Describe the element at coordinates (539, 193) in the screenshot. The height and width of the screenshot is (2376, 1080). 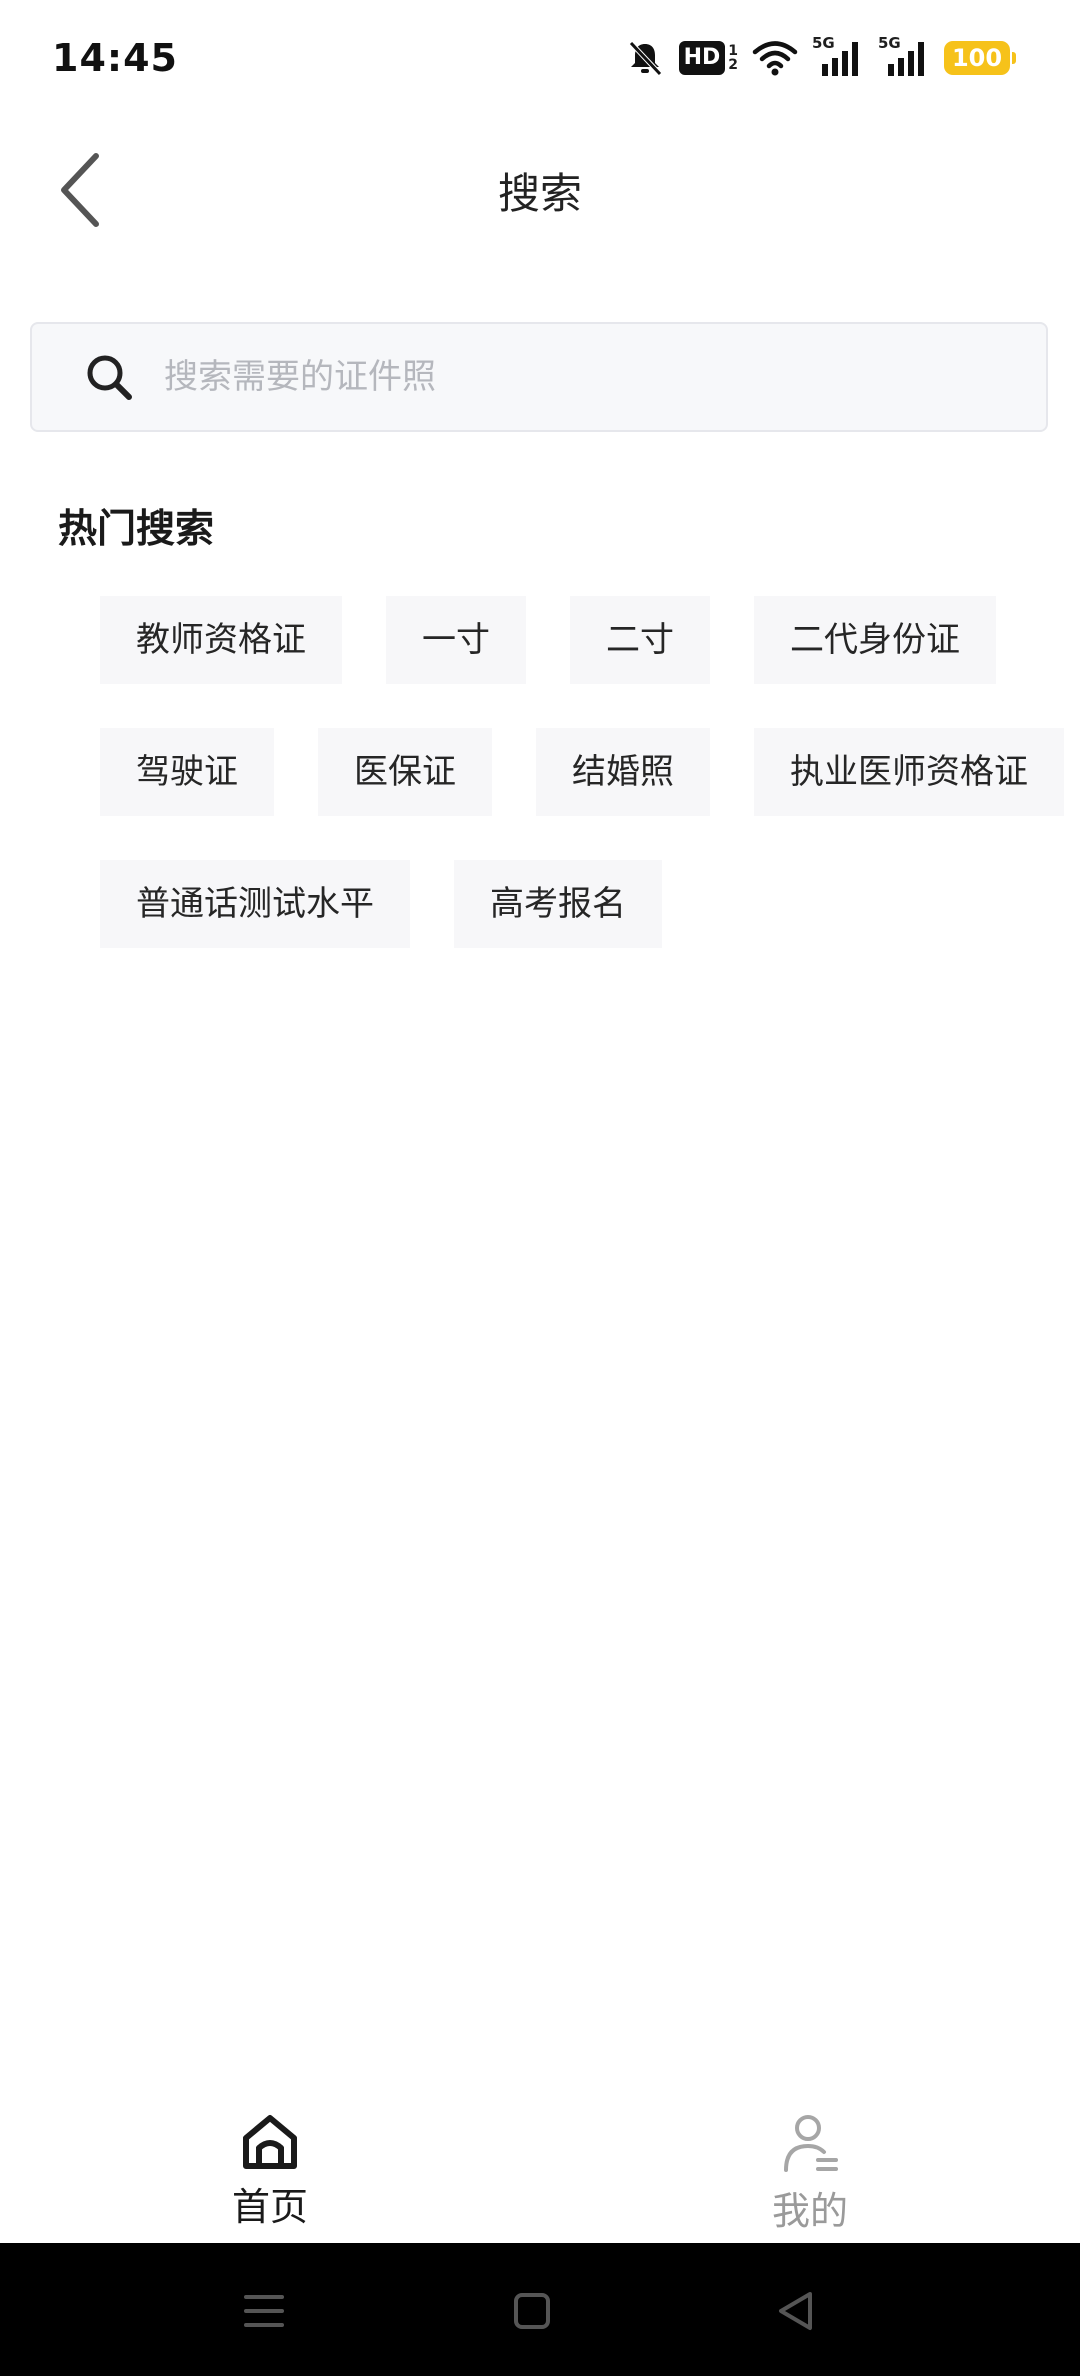
I see `page-title: 搜索` at that location.